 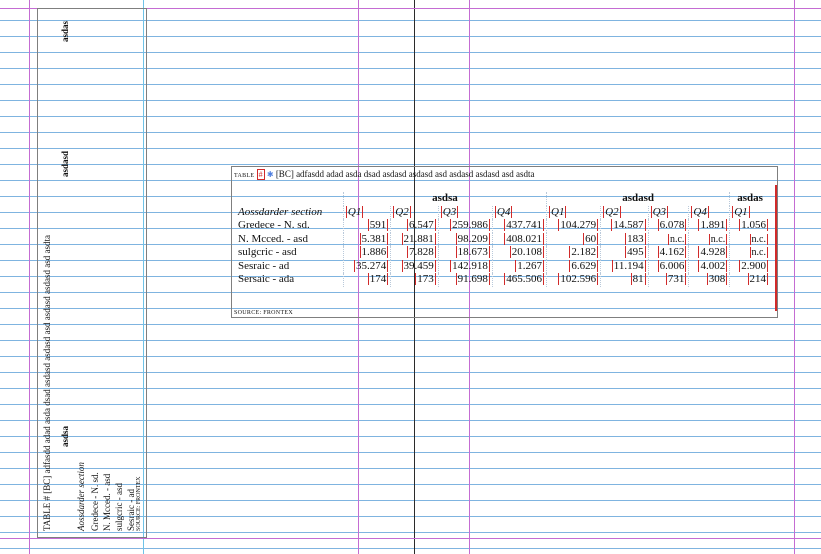 What do you see at coordinates (366, 253) in the screenshot?
I see `value-cell: 1.886` at bounding box center [366, 253].